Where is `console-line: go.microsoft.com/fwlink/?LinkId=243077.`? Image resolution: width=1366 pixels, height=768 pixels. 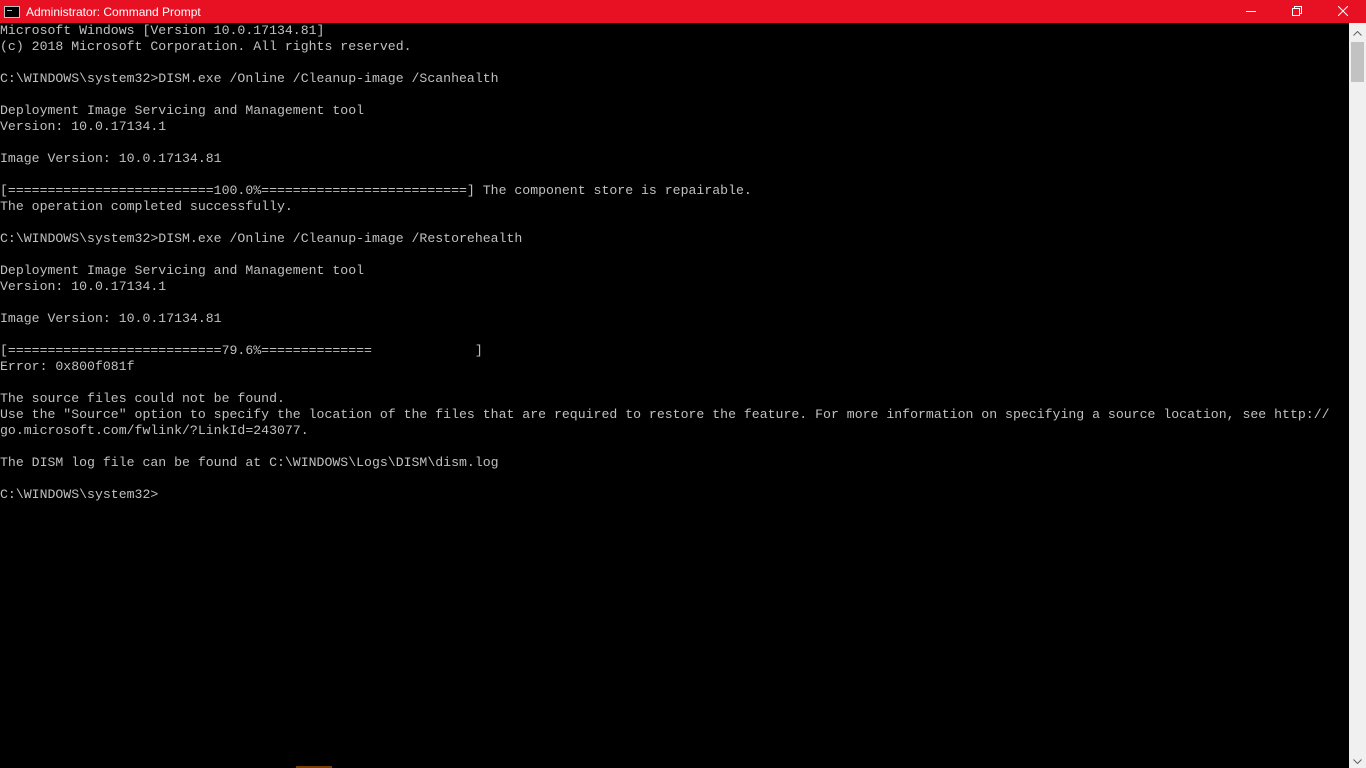
console-line: go.microsoft.com/fwlink/?LinkId=243077. is located at coordinates (154, 430).